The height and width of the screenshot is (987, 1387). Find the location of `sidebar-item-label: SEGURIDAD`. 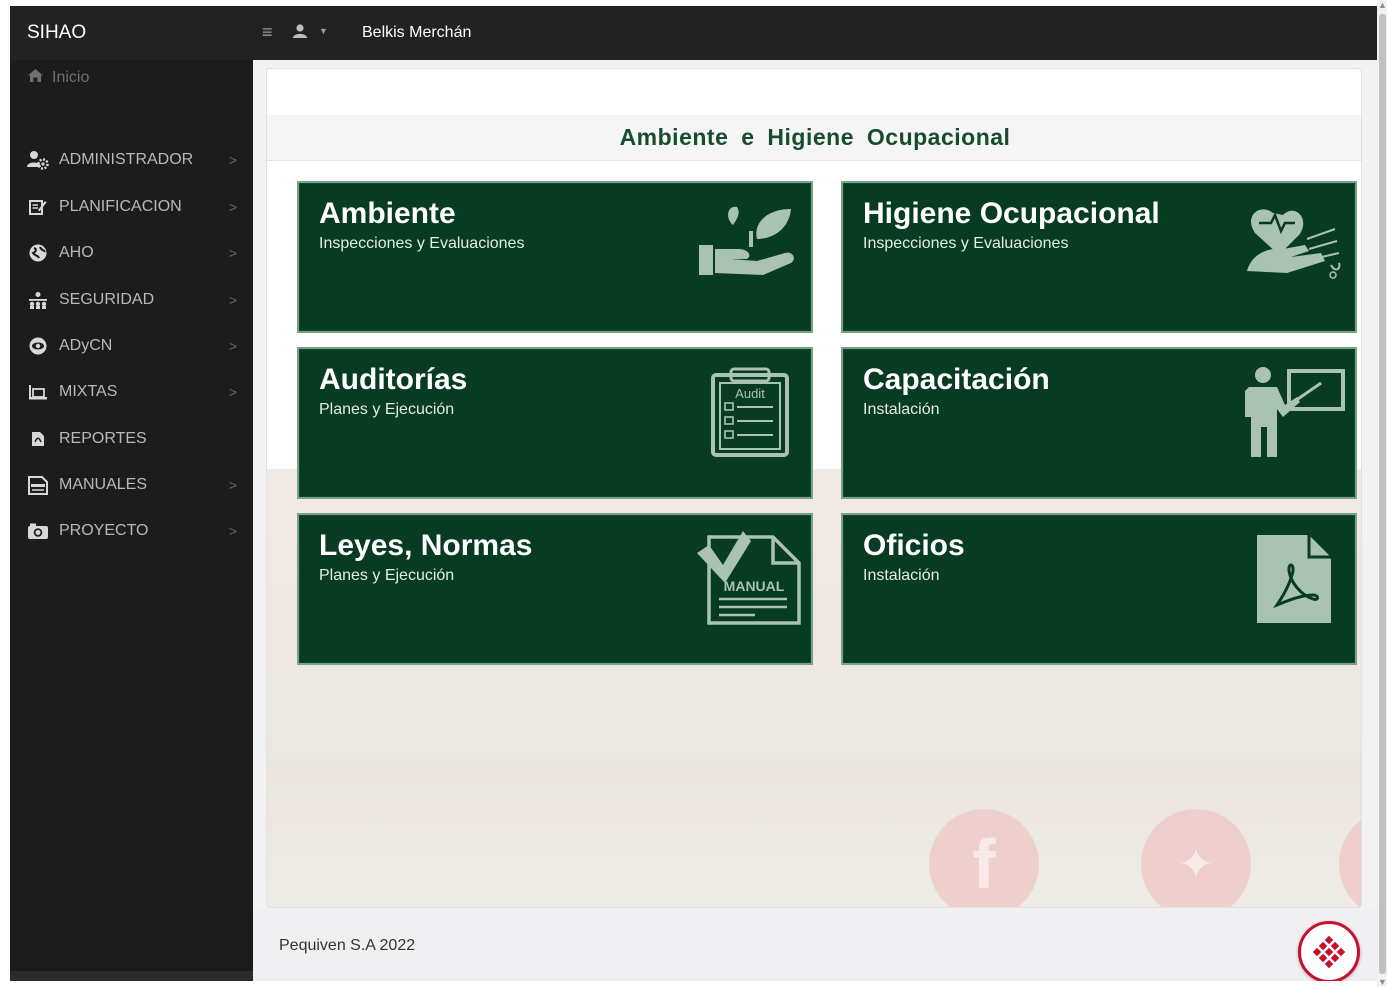

sidebar-item-label: SEGURIDAD is located at coordinates (107, 299).